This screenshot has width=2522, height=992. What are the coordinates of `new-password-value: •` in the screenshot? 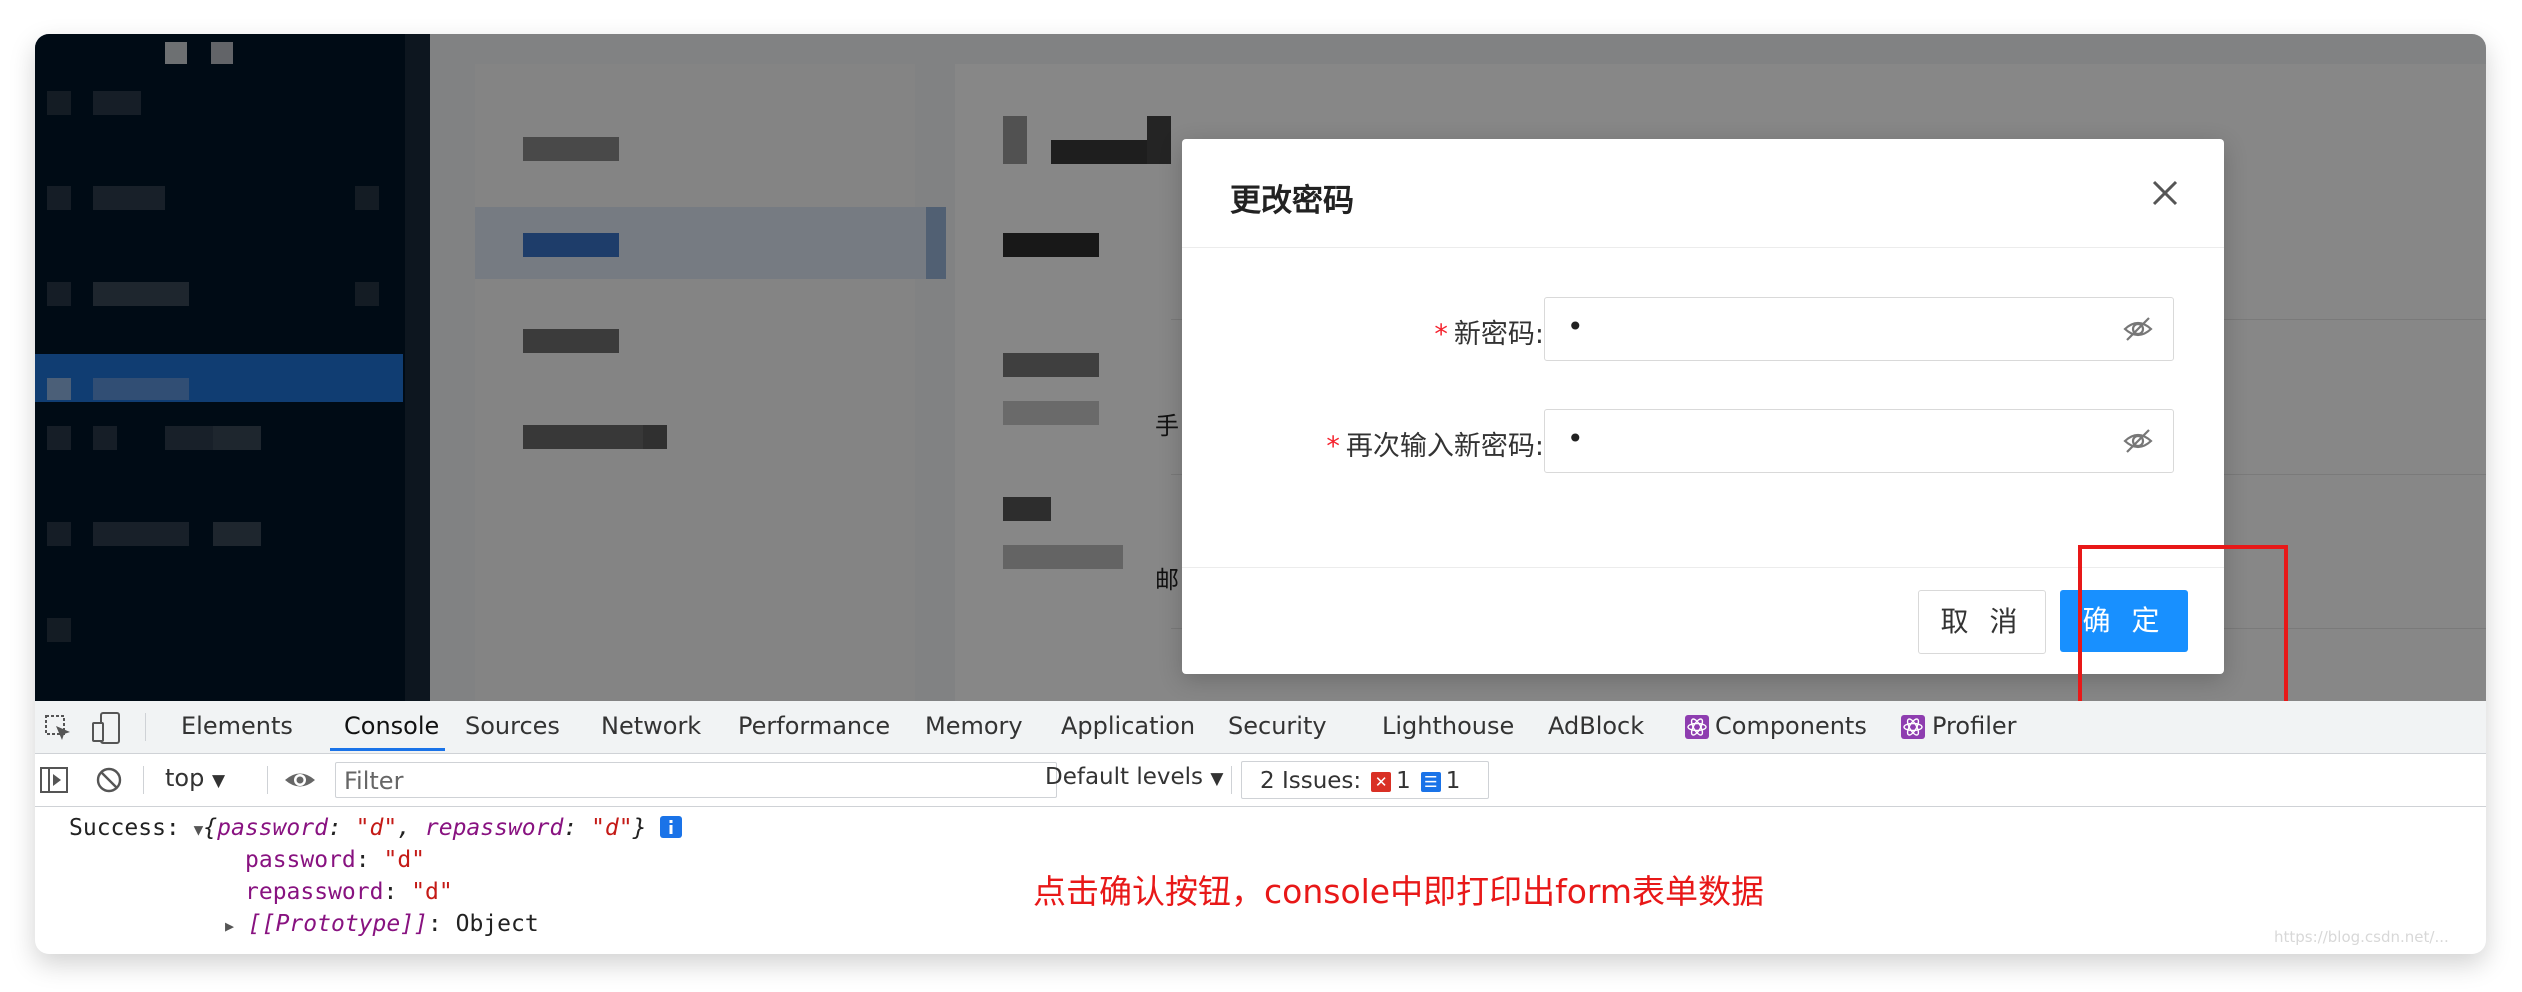 It's located at (1575, 326).